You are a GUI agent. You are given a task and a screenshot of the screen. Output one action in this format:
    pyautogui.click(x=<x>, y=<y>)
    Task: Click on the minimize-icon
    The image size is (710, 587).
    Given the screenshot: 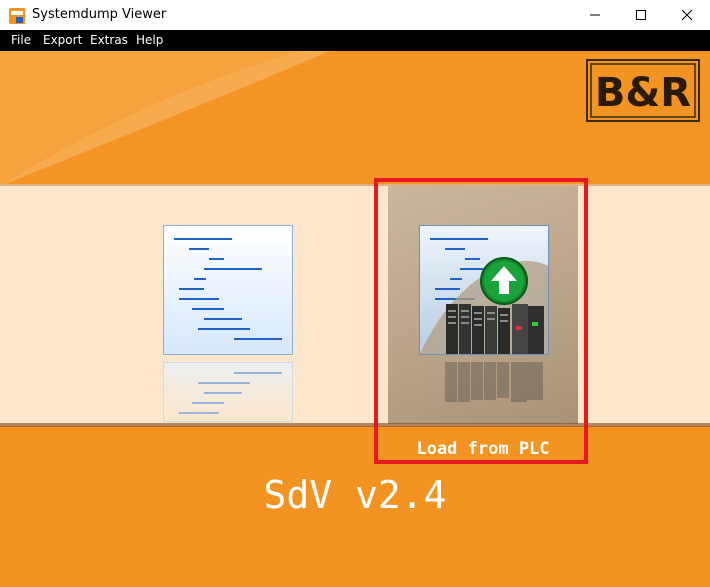 What is the action you would take?
    pyautogui.click(x=595, y=15)
    